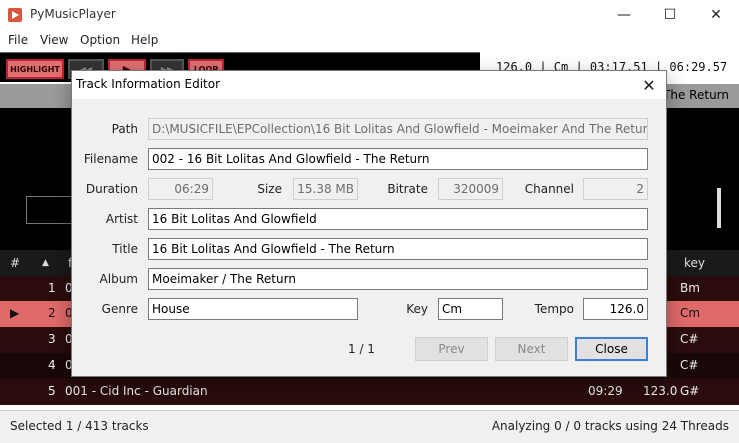  I want to click on dialog-title: Track Information Editor, so click(148, 84).